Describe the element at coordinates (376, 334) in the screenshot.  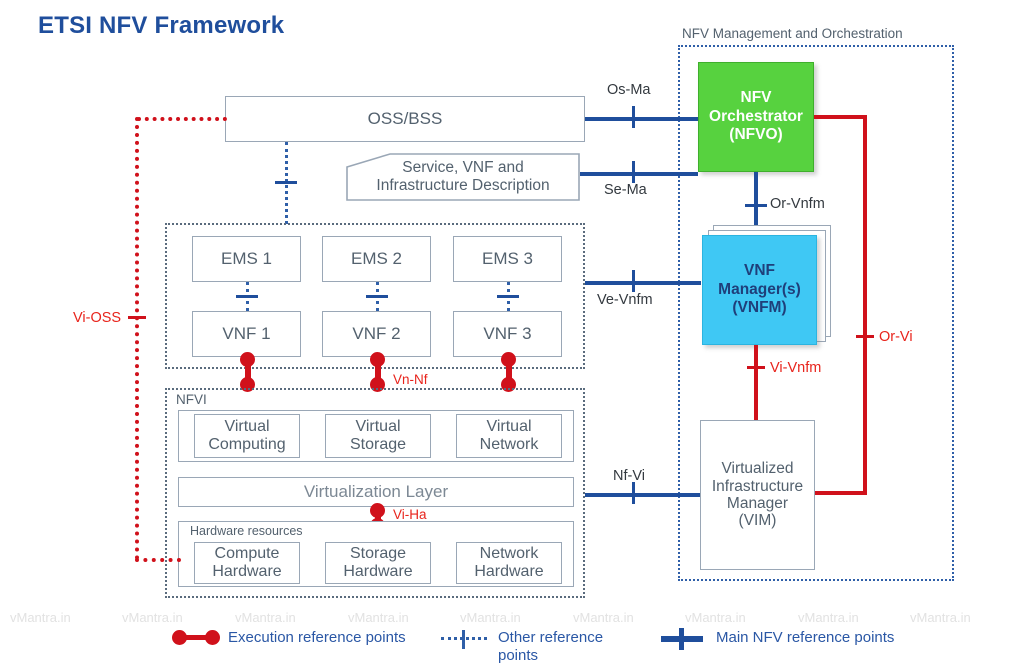
I see `vnf-box-2: VNF 2` at that location.